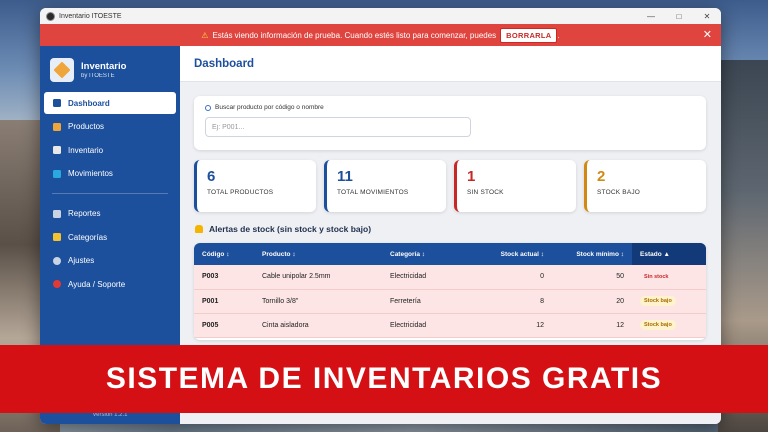  What do you see at coordinates (86, 126) in the screenshot?
I see `sidebar-item-label: Productos` at bounding box center [86, 126].